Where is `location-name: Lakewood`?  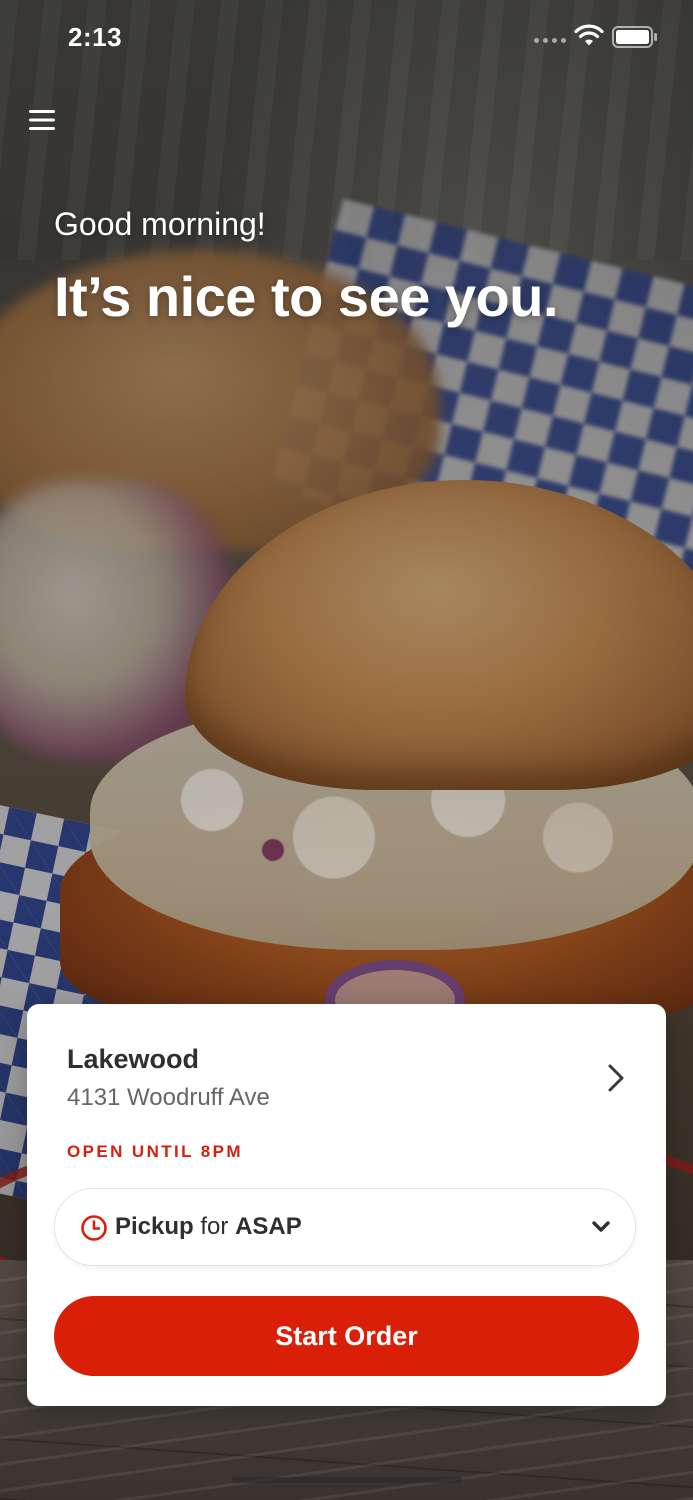 location-name: Lakewood is located at coordinates (133, 1059).